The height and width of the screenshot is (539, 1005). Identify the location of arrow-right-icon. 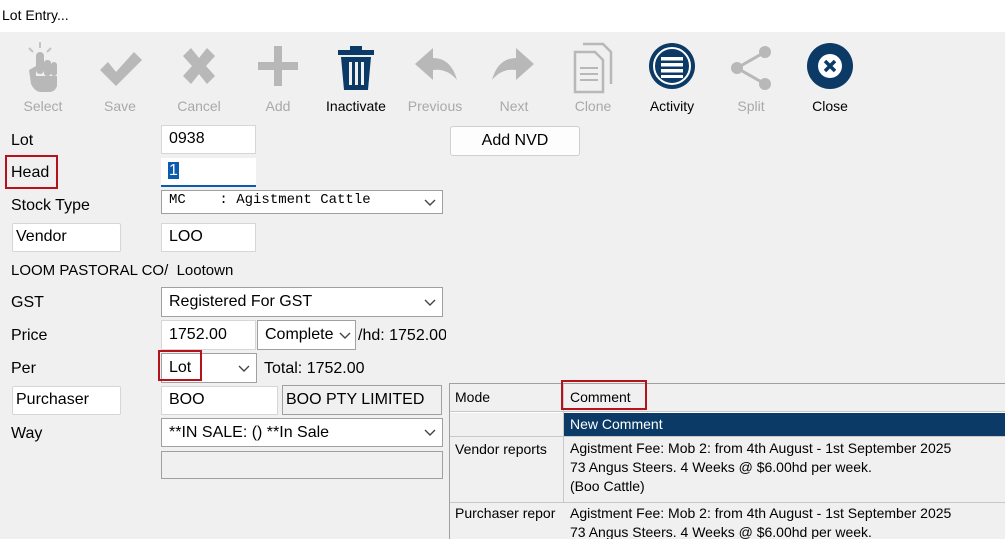
(513, 64).